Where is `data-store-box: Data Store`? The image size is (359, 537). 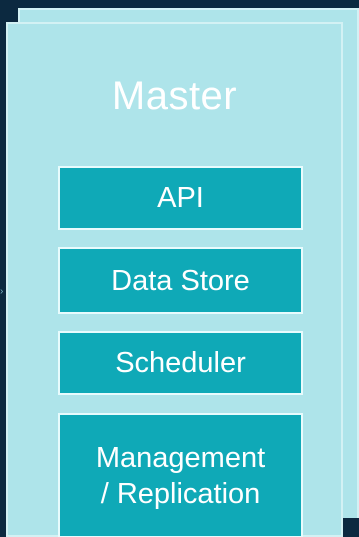
data-store-box: Data Store is located at coordinates (180, 280).